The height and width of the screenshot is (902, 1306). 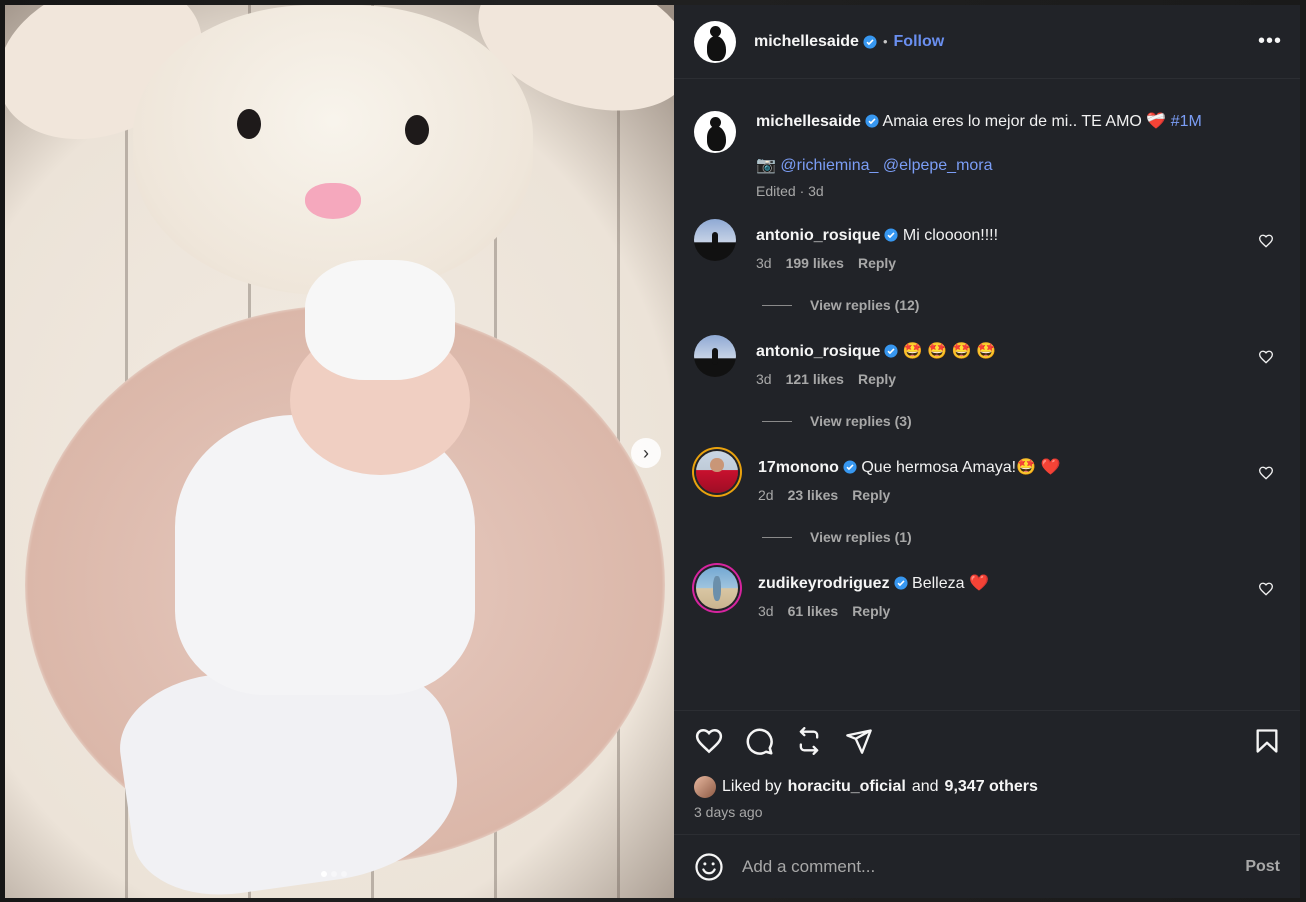 What do you see at coordinates (333, 201) in the screenshot?
I see `bunny-nose` at bounding box center [333, 201].